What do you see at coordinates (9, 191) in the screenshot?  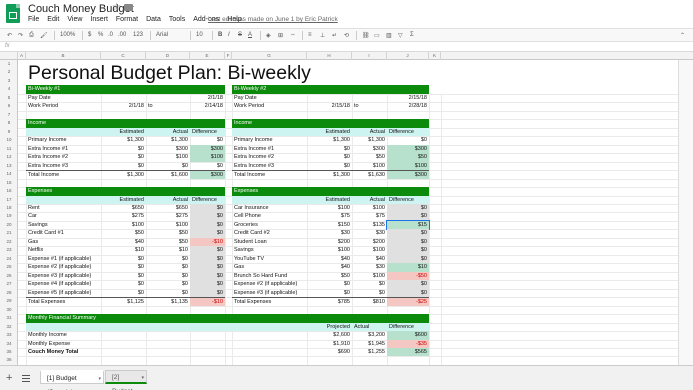 I see `row-header: 16` at bounding box center [9, 191].